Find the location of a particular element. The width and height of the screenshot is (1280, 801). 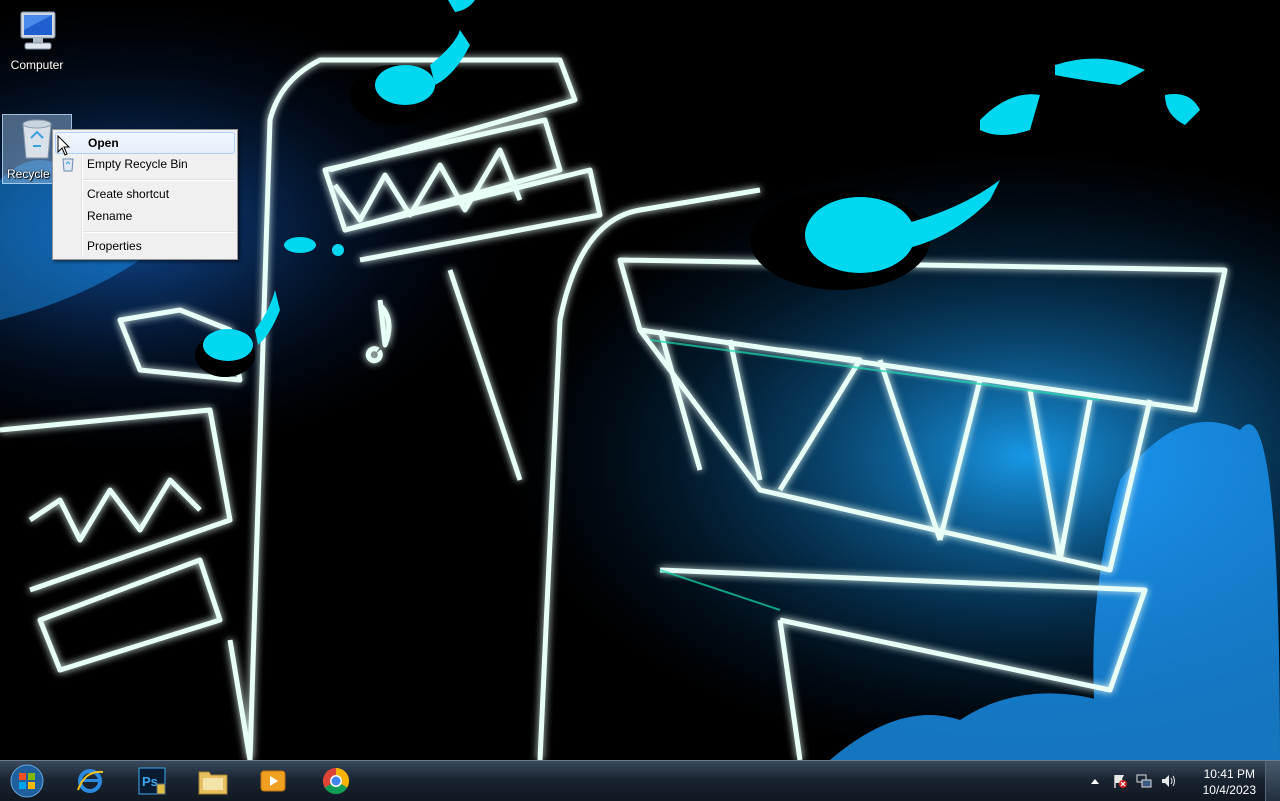

clock-time: 10:41 PM is located at coordinates (1229, 774).